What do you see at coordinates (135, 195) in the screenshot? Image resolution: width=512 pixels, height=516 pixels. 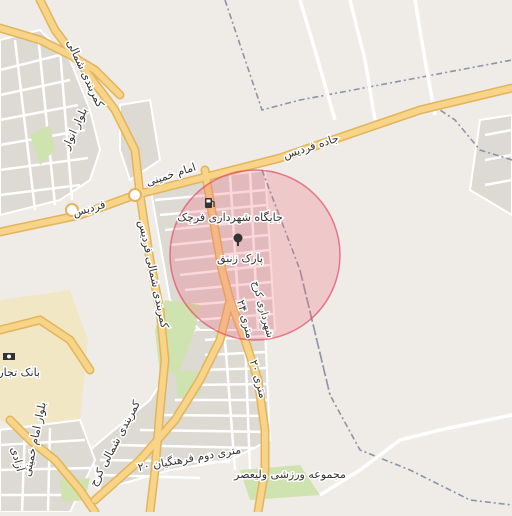 I see `roundabout-north` at bounding box center [135, 195].